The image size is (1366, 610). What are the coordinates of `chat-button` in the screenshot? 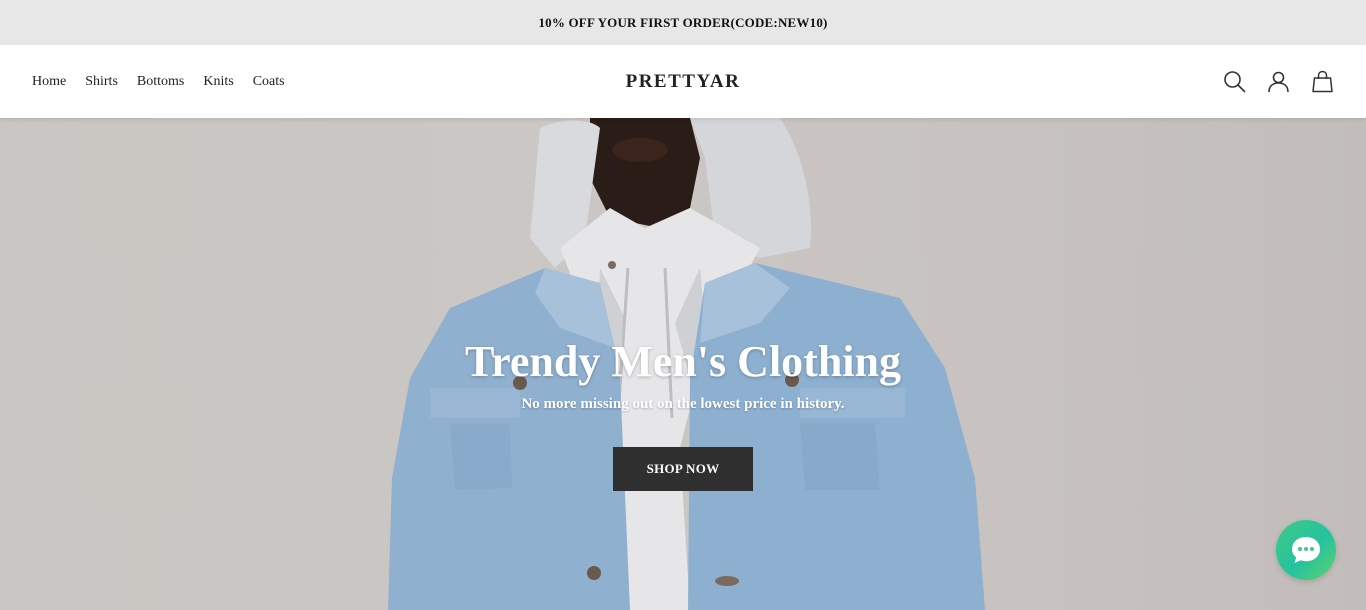 It's located at (1306, 550).